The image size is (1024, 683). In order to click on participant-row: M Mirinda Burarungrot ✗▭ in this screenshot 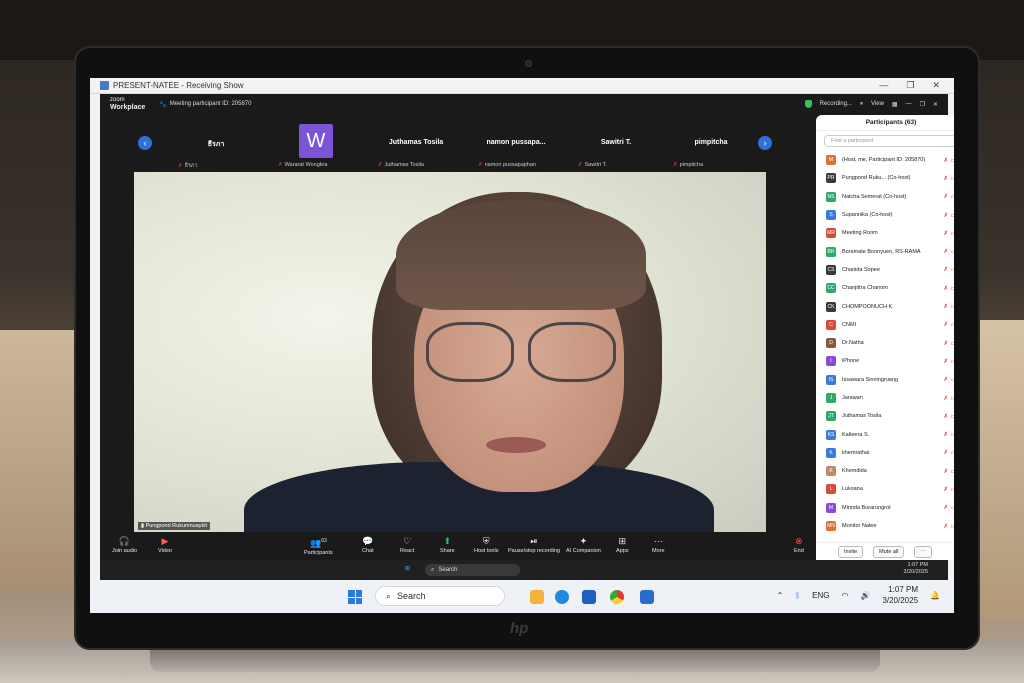, I will do `click(885, 508)`.